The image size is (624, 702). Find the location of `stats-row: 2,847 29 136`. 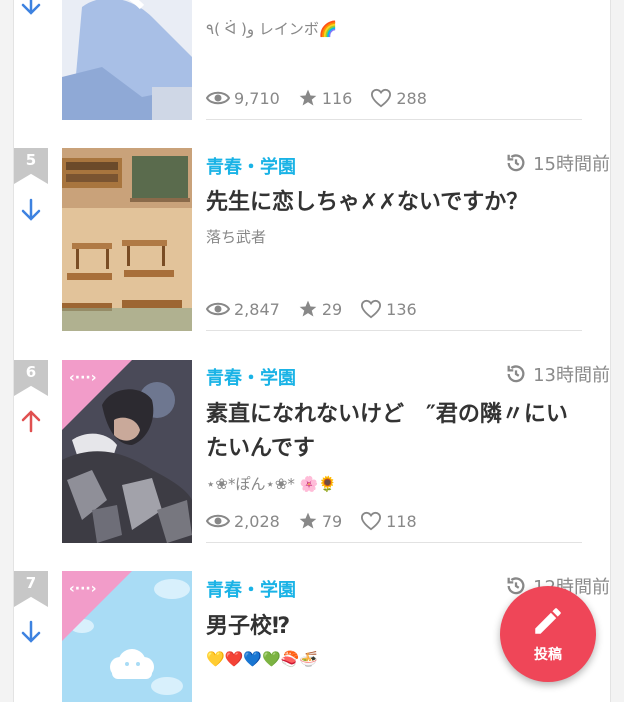

stats-row: 2,847 29 136 is located at coordinates (320, 309).